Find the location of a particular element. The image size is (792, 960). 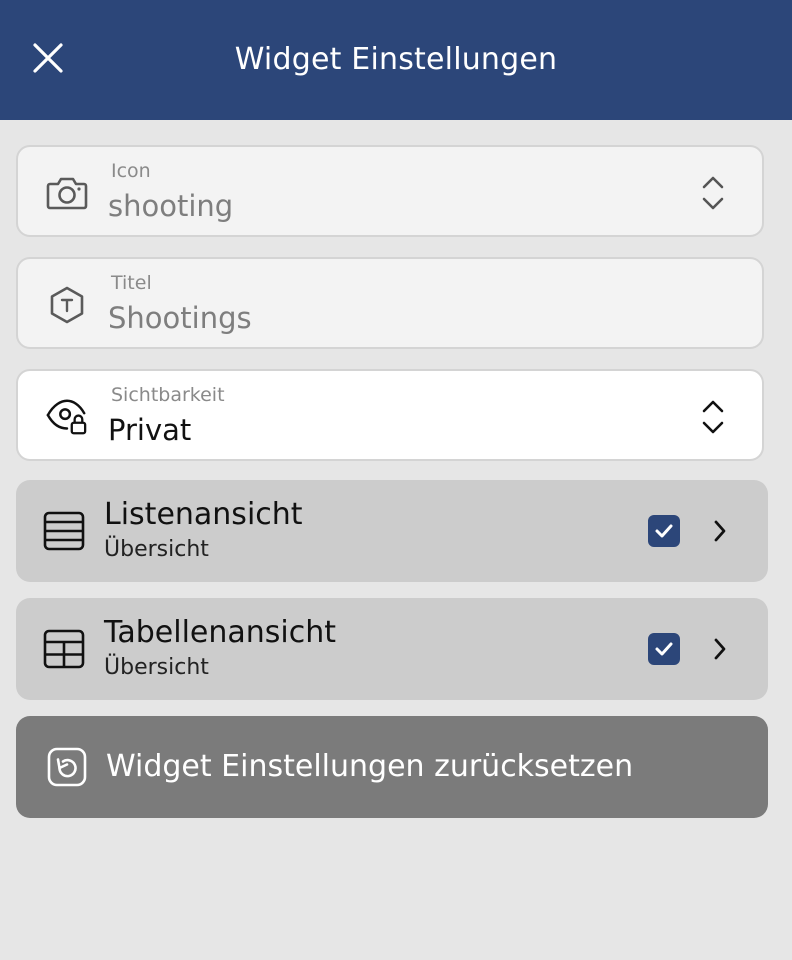

app-header: Widget Einstellungen is located at coordinates (396, 60).